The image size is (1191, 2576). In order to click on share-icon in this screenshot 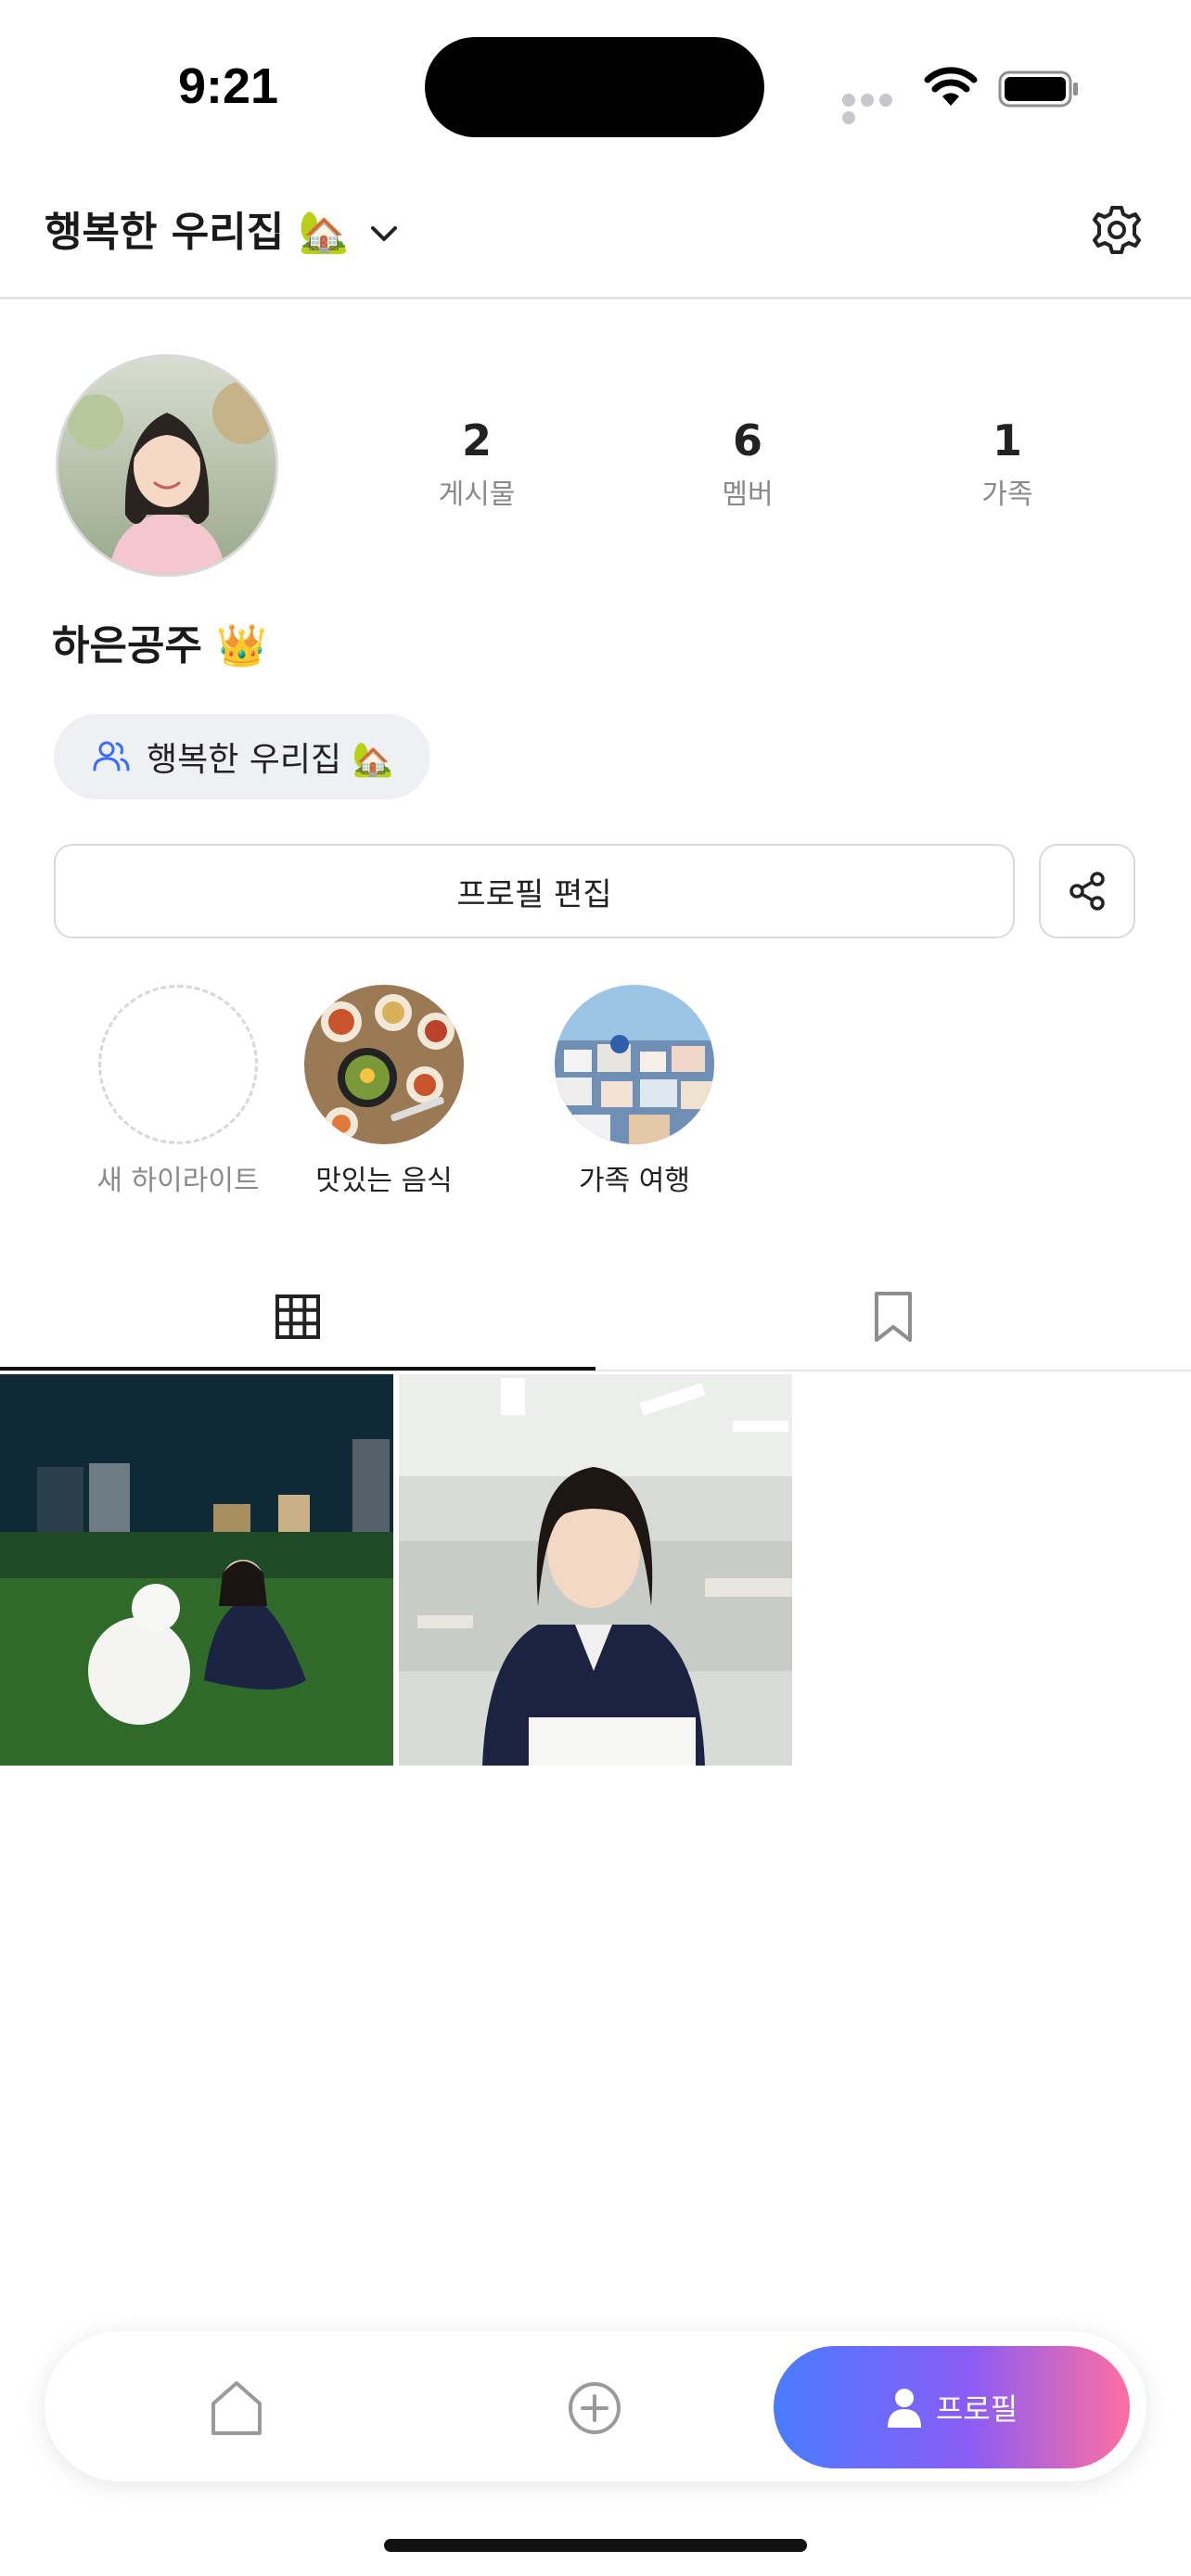, I will do `click(1087, 891)`.